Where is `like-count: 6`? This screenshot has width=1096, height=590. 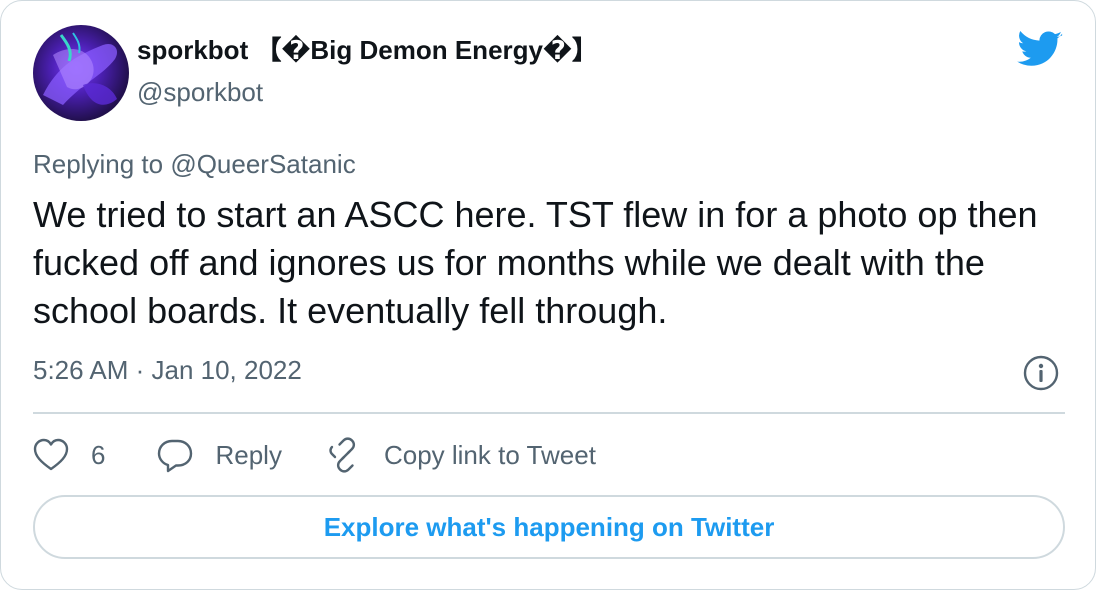
like-count: 6 is located at coordinates (98, 455).